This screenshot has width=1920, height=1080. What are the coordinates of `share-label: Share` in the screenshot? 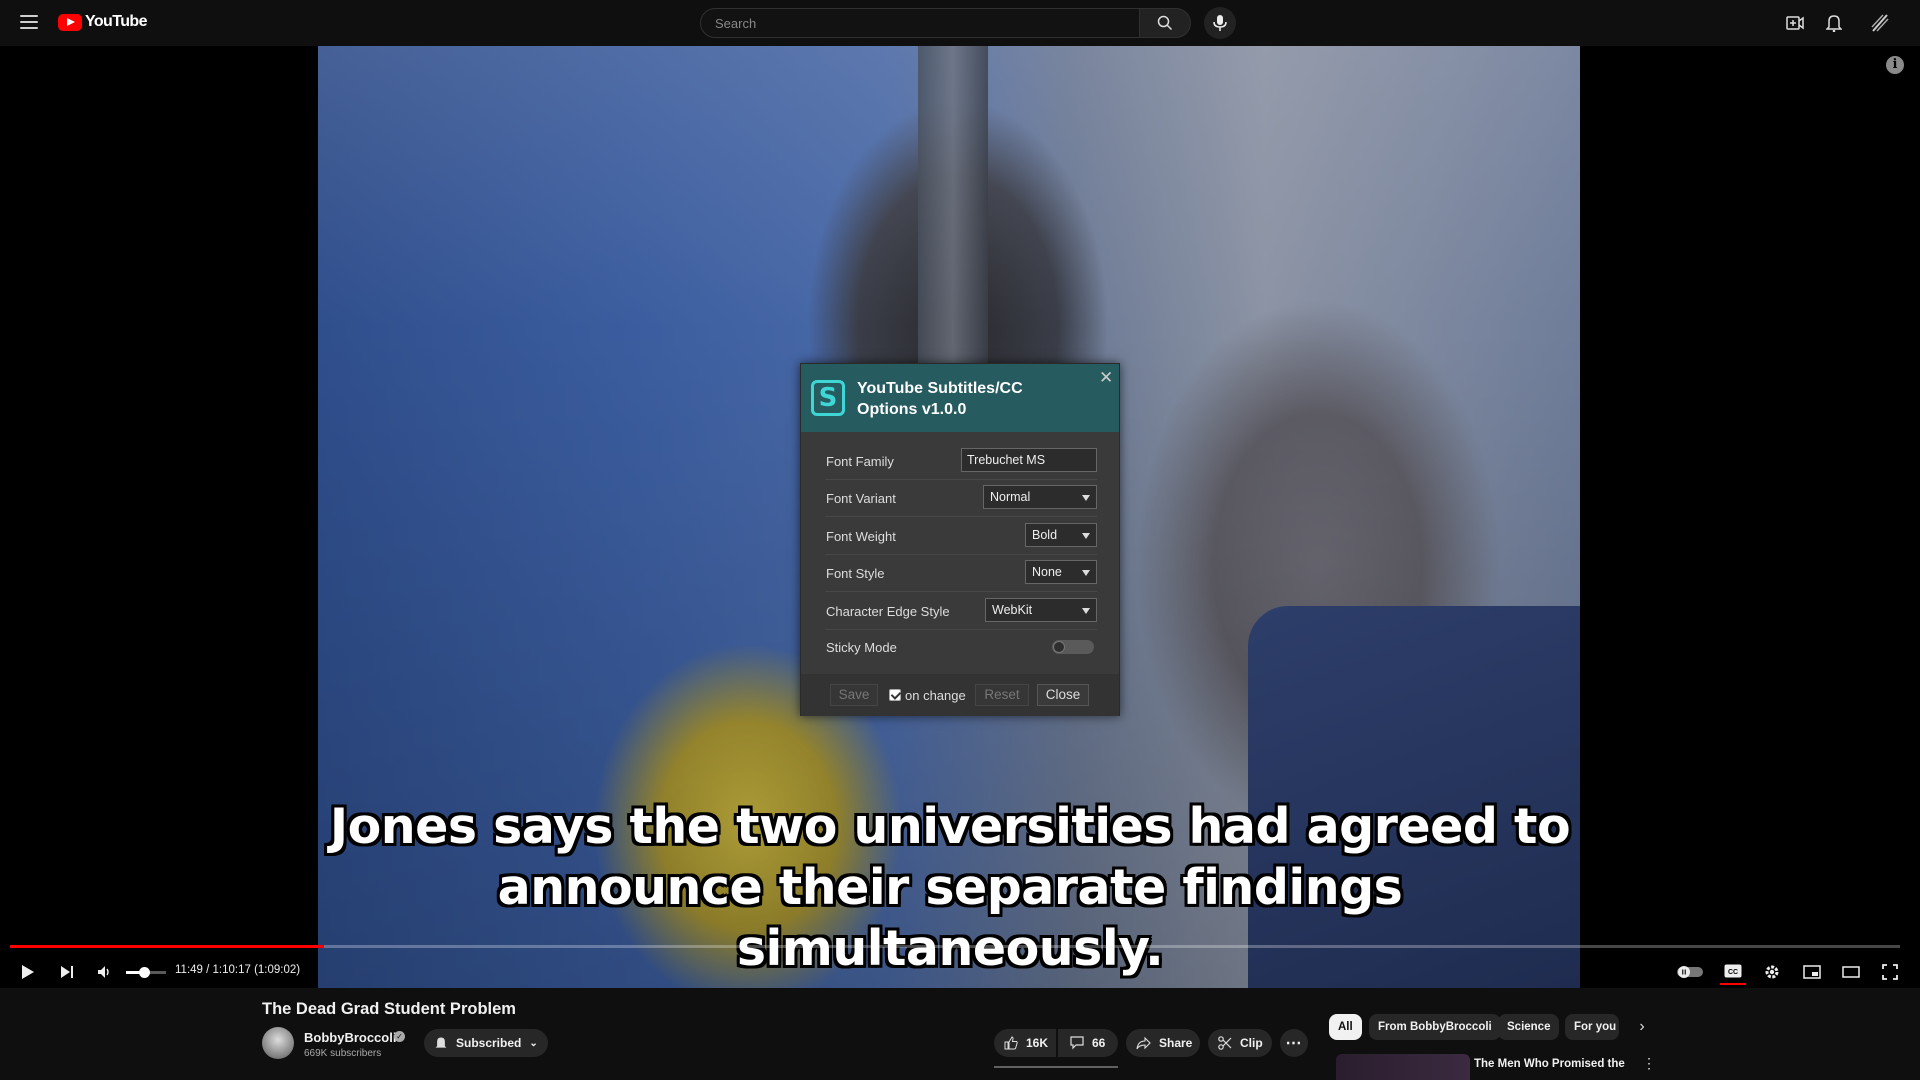 It's located at (1176, 1043).